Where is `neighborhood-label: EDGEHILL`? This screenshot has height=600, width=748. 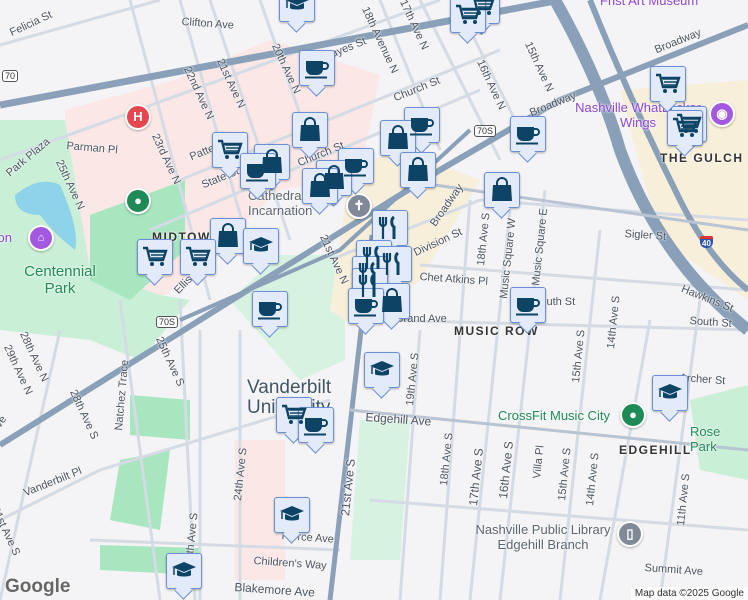 neighborhood-label: EDGEHILL is located at coordinates (655, 450).